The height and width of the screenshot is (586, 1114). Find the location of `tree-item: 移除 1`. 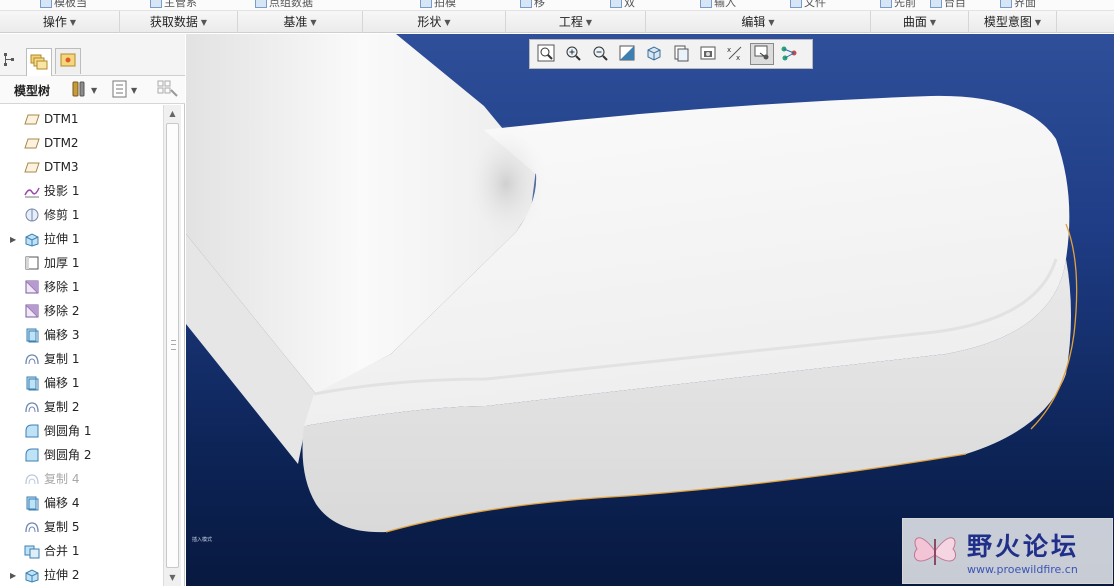

tree-item: 移除 1 is located at coordinates (81, 287).